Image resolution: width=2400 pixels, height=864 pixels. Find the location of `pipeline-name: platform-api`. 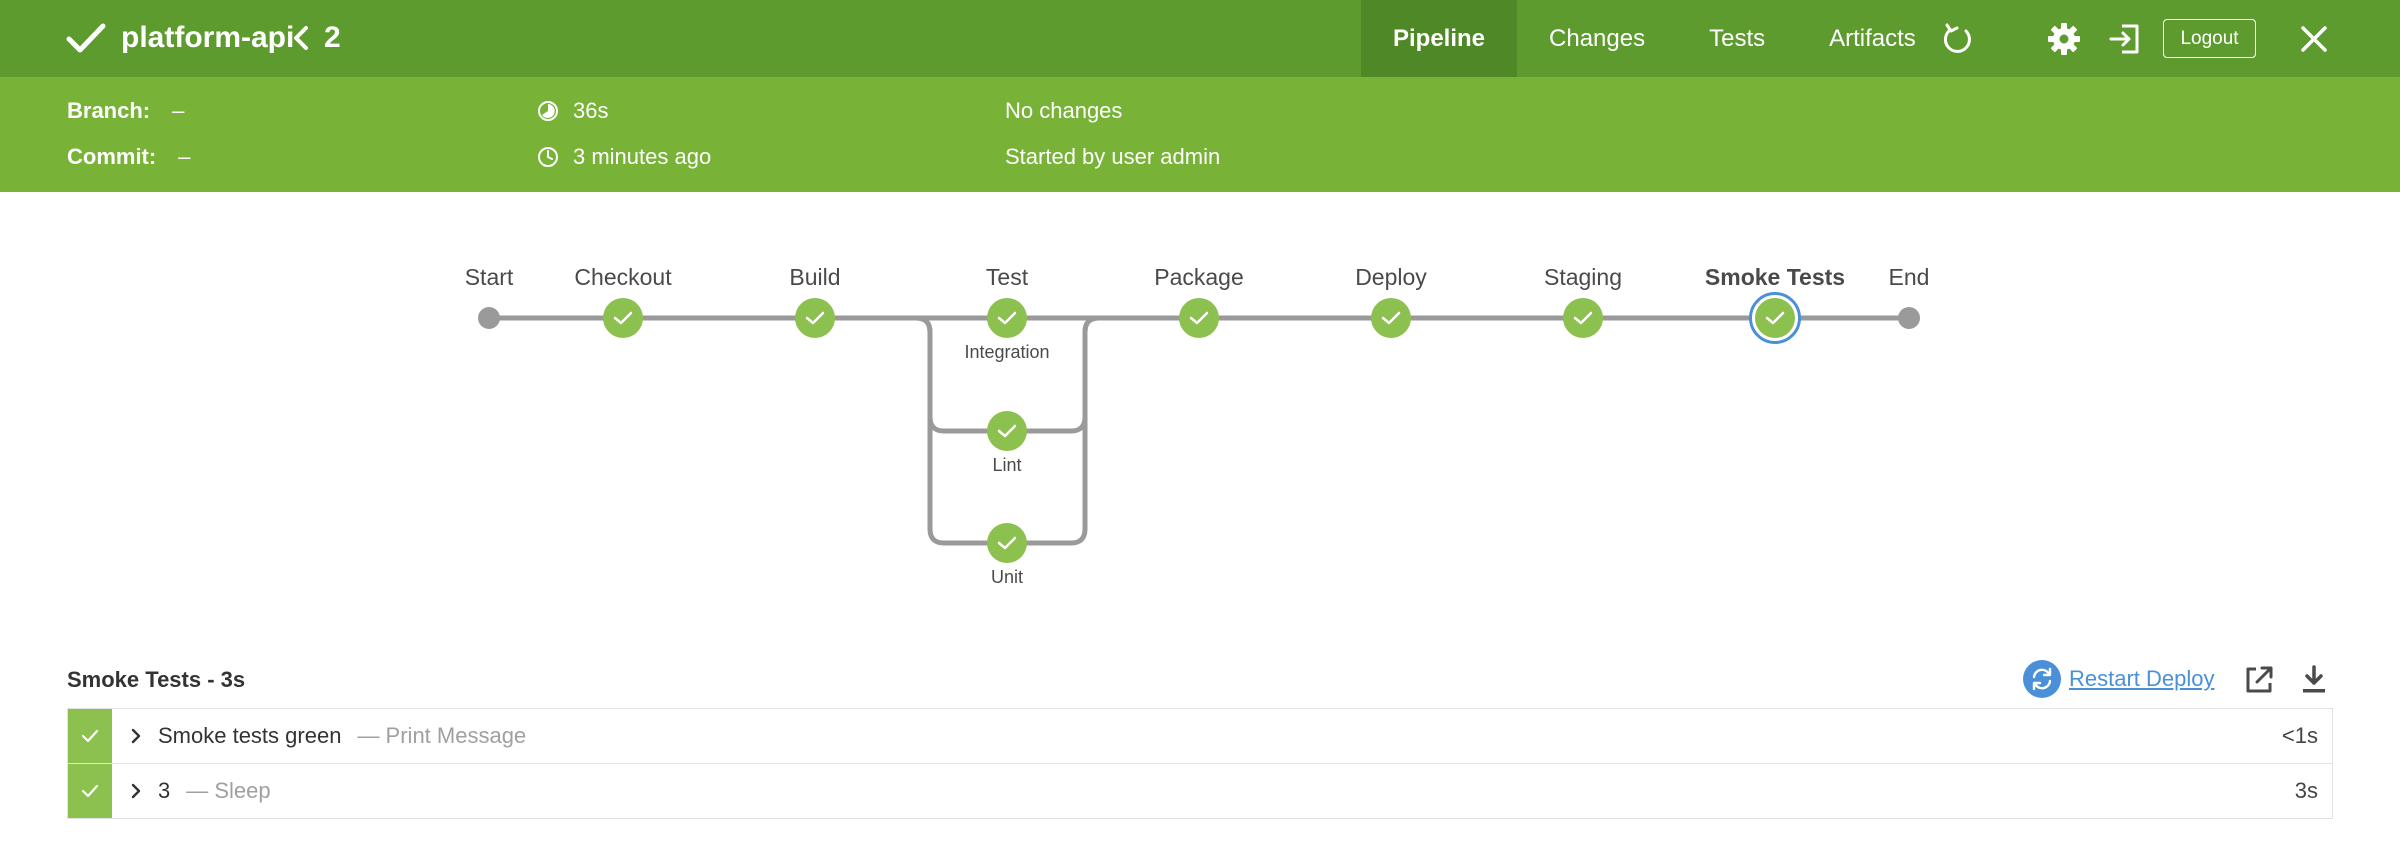

pipeline-name: platform-api is located at coordinates (207, 38).